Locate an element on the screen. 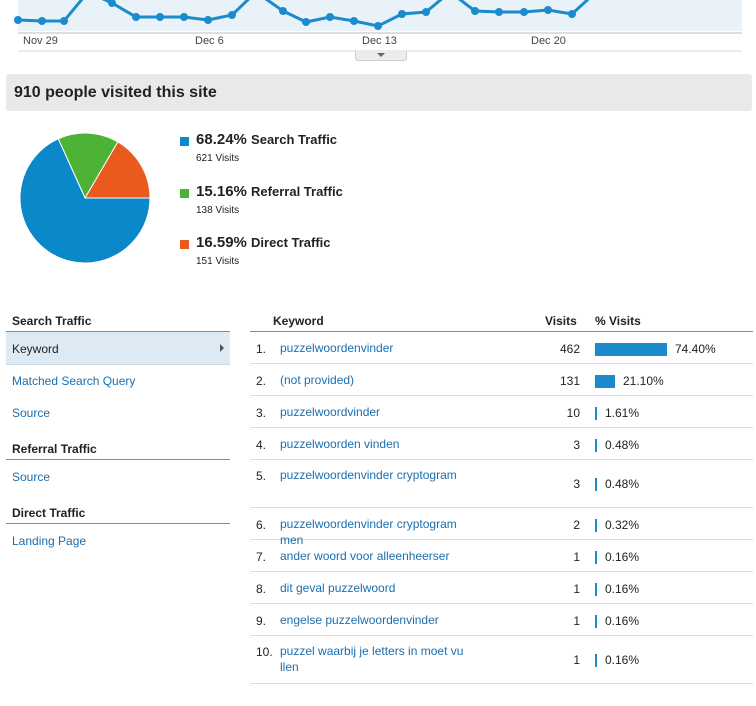 The image size is (756, 706). date-label-dec6: Dec 6 is located at coordinates (209, 41).